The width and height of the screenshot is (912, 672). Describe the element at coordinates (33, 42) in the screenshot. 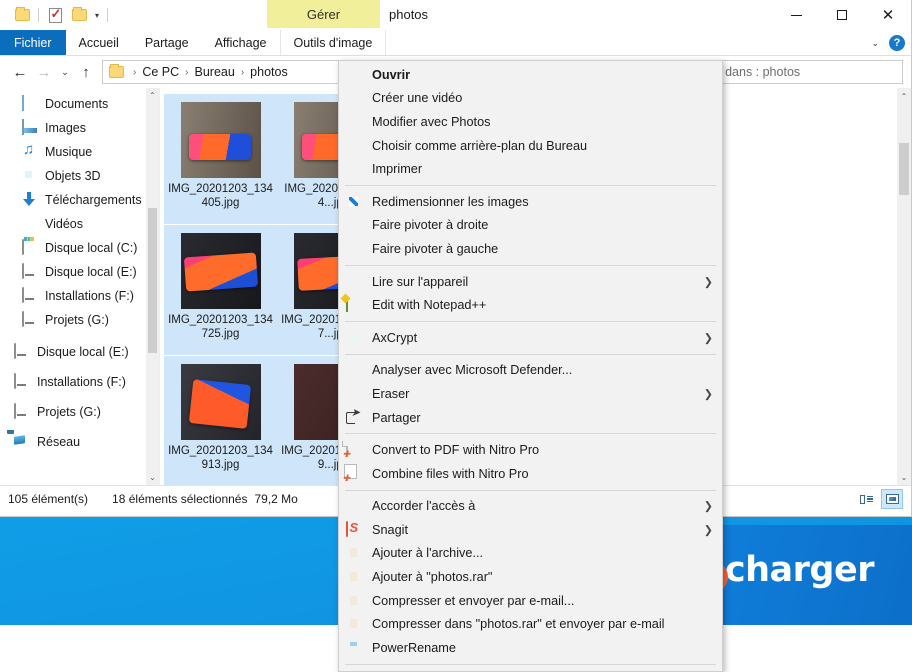

I see `tab-fichier: Fichier` at that location.